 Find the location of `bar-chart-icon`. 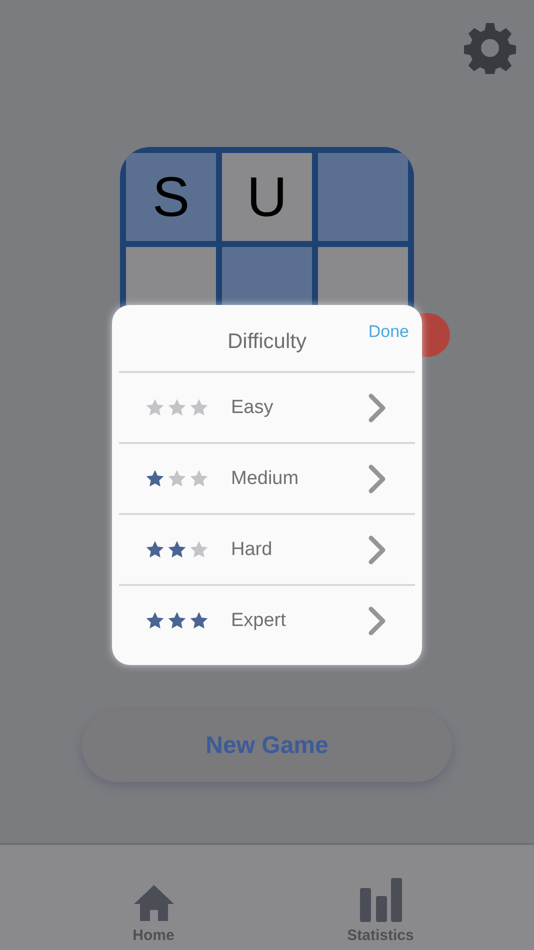

bar-chart-icon is located at coordinates (380, 900).